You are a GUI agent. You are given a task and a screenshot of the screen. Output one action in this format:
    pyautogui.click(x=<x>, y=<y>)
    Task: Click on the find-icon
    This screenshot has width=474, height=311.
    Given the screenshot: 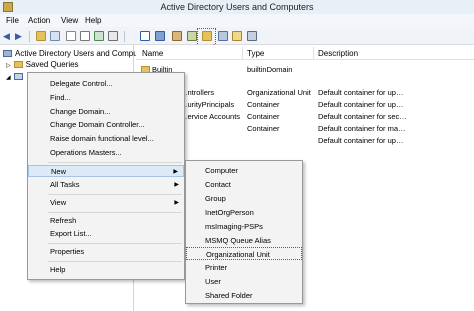 What is the action you would take?
    pyautogui.click(x=237, y=36)
    